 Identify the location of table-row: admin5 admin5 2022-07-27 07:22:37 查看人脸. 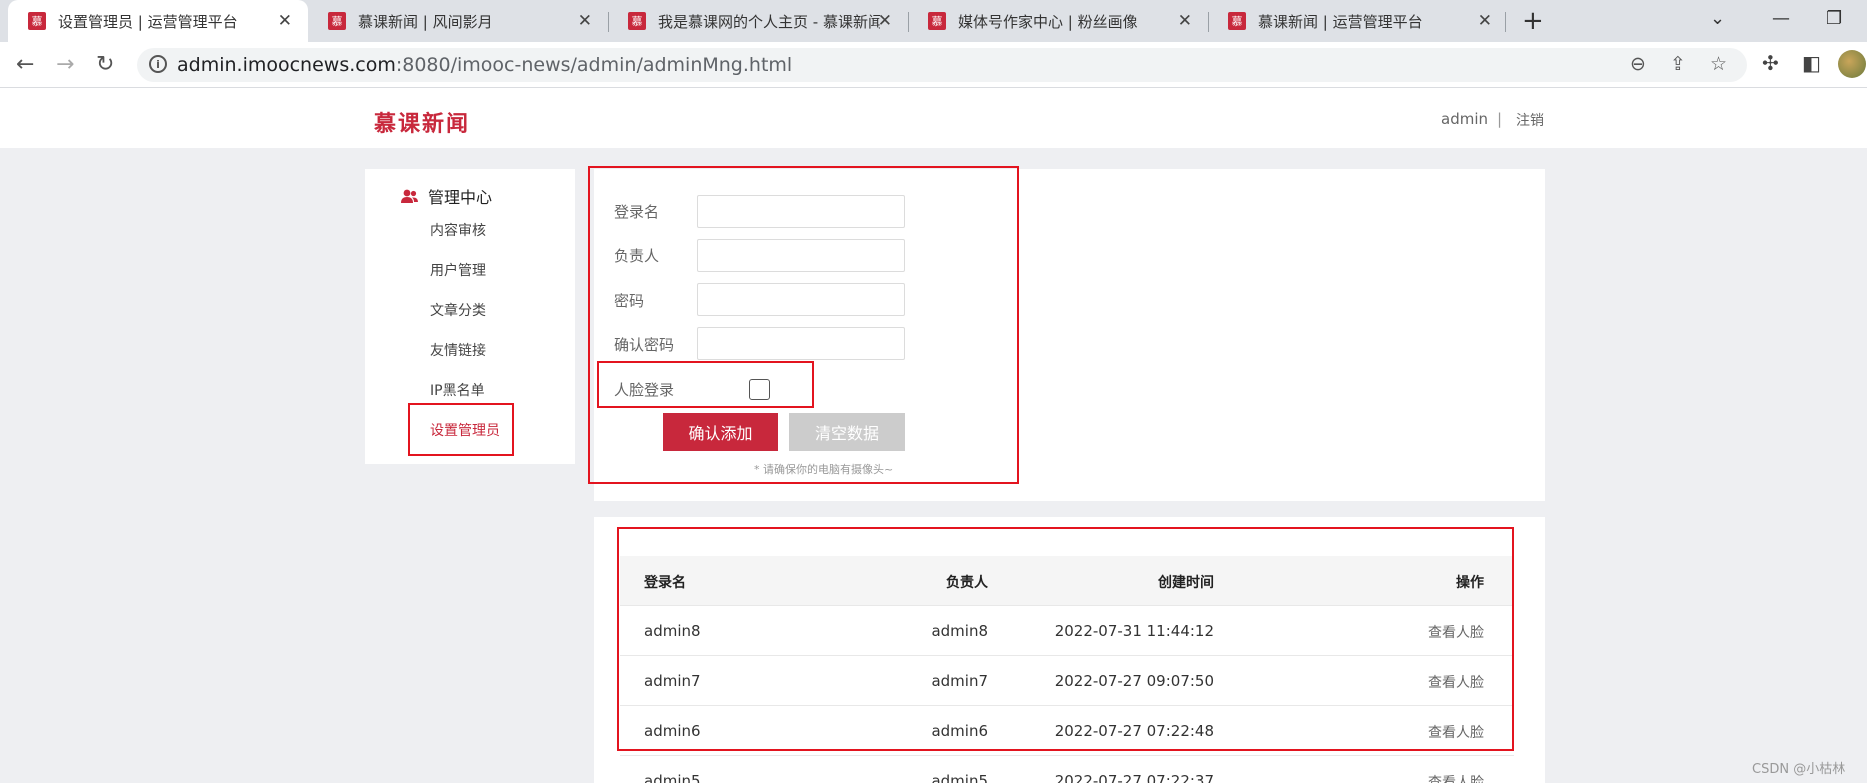
(1067, 769).